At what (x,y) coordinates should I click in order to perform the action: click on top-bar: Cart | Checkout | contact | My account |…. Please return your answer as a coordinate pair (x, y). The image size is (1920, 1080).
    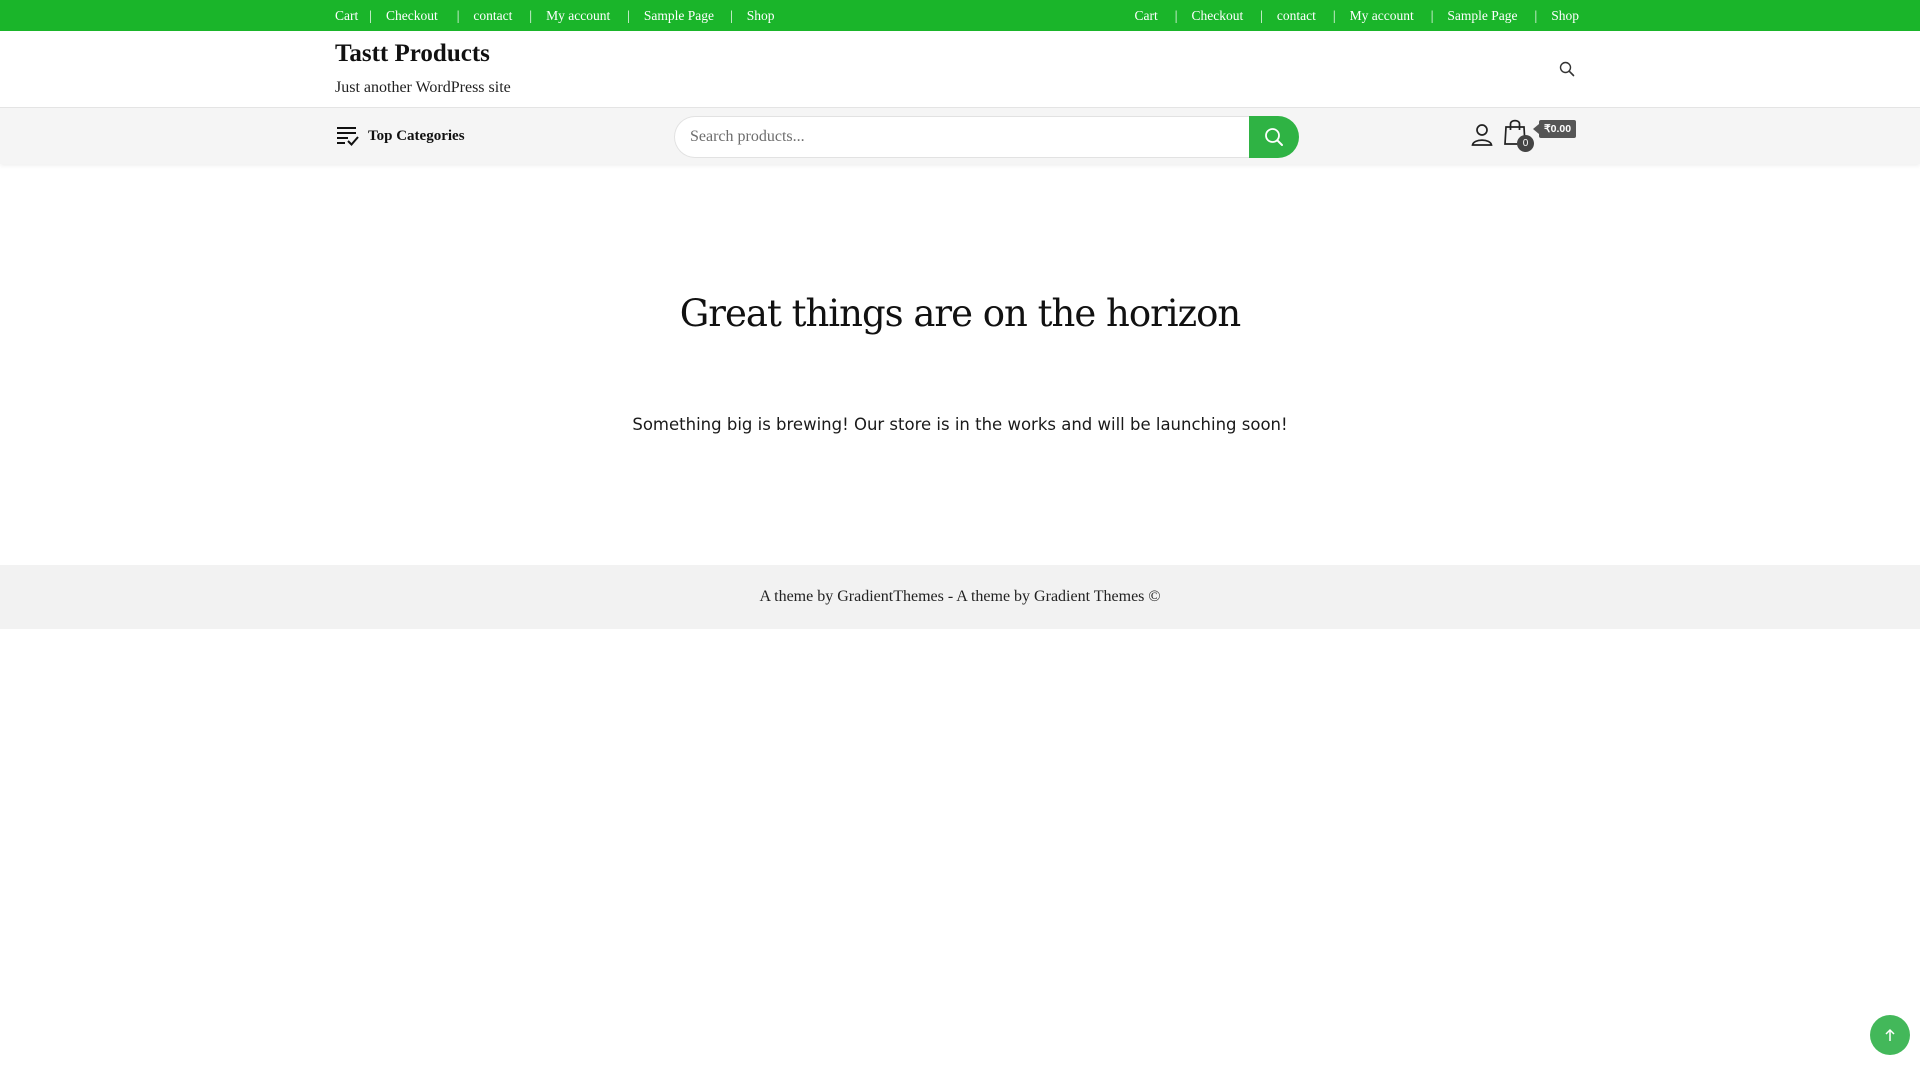
    Looking at the image, I should click on (960, 15).